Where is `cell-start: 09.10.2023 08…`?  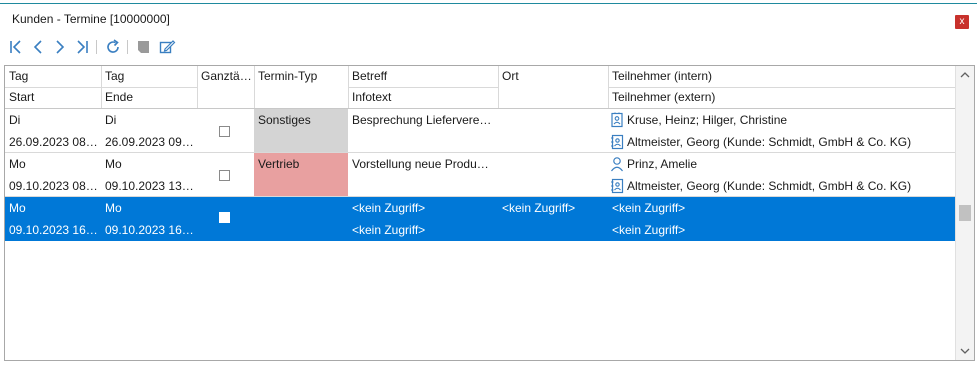
cell-start: 09.10.2023 08… is located at coordinates (53, 186).